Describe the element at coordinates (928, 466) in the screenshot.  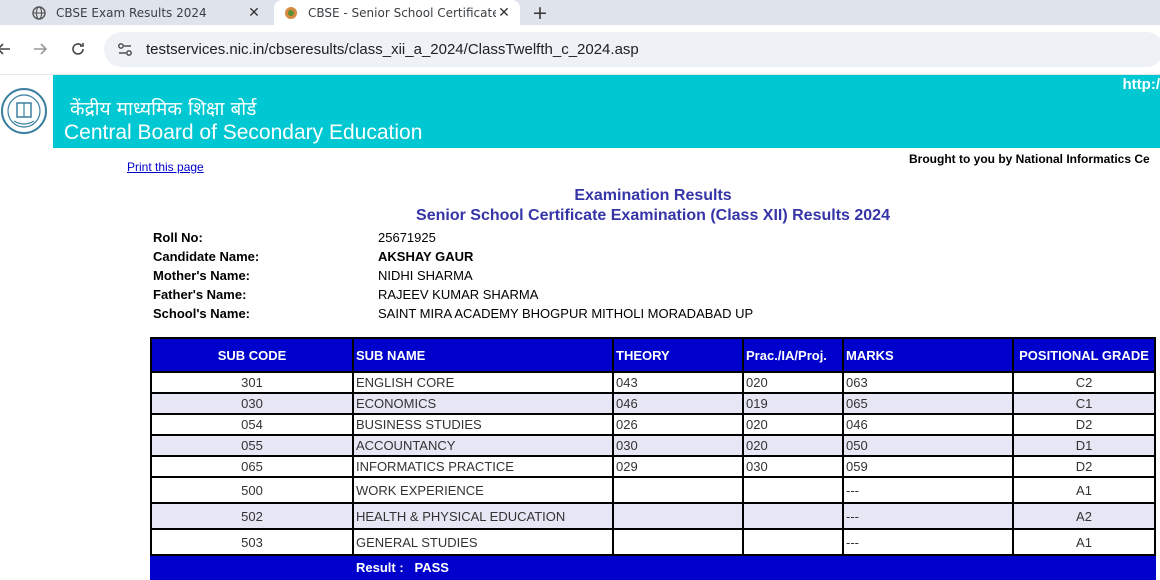
I see `marks-cell: 059` at that location.